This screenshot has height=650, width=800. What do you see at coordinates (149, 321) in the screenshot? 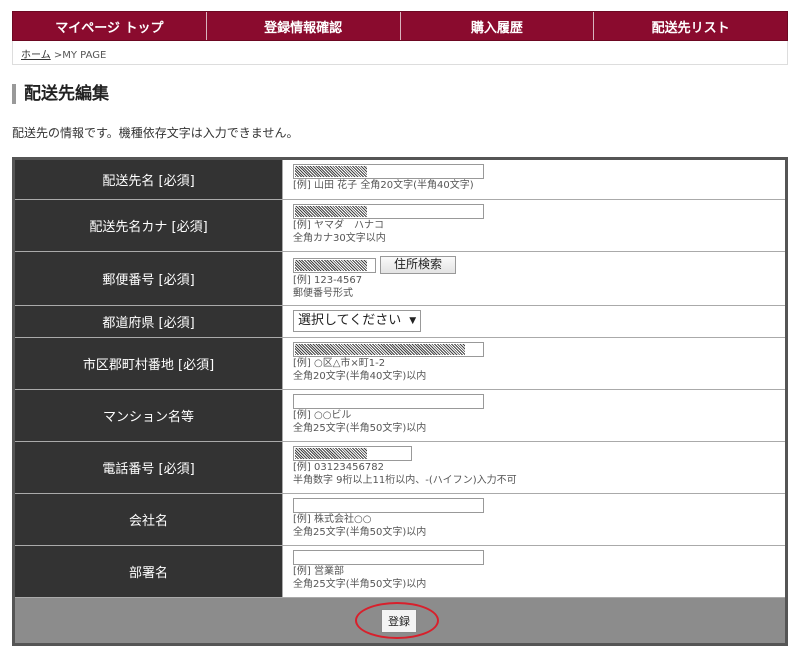
I see `prefecture-label: 都道府県 [必須]` at bounding box center [149, 321].